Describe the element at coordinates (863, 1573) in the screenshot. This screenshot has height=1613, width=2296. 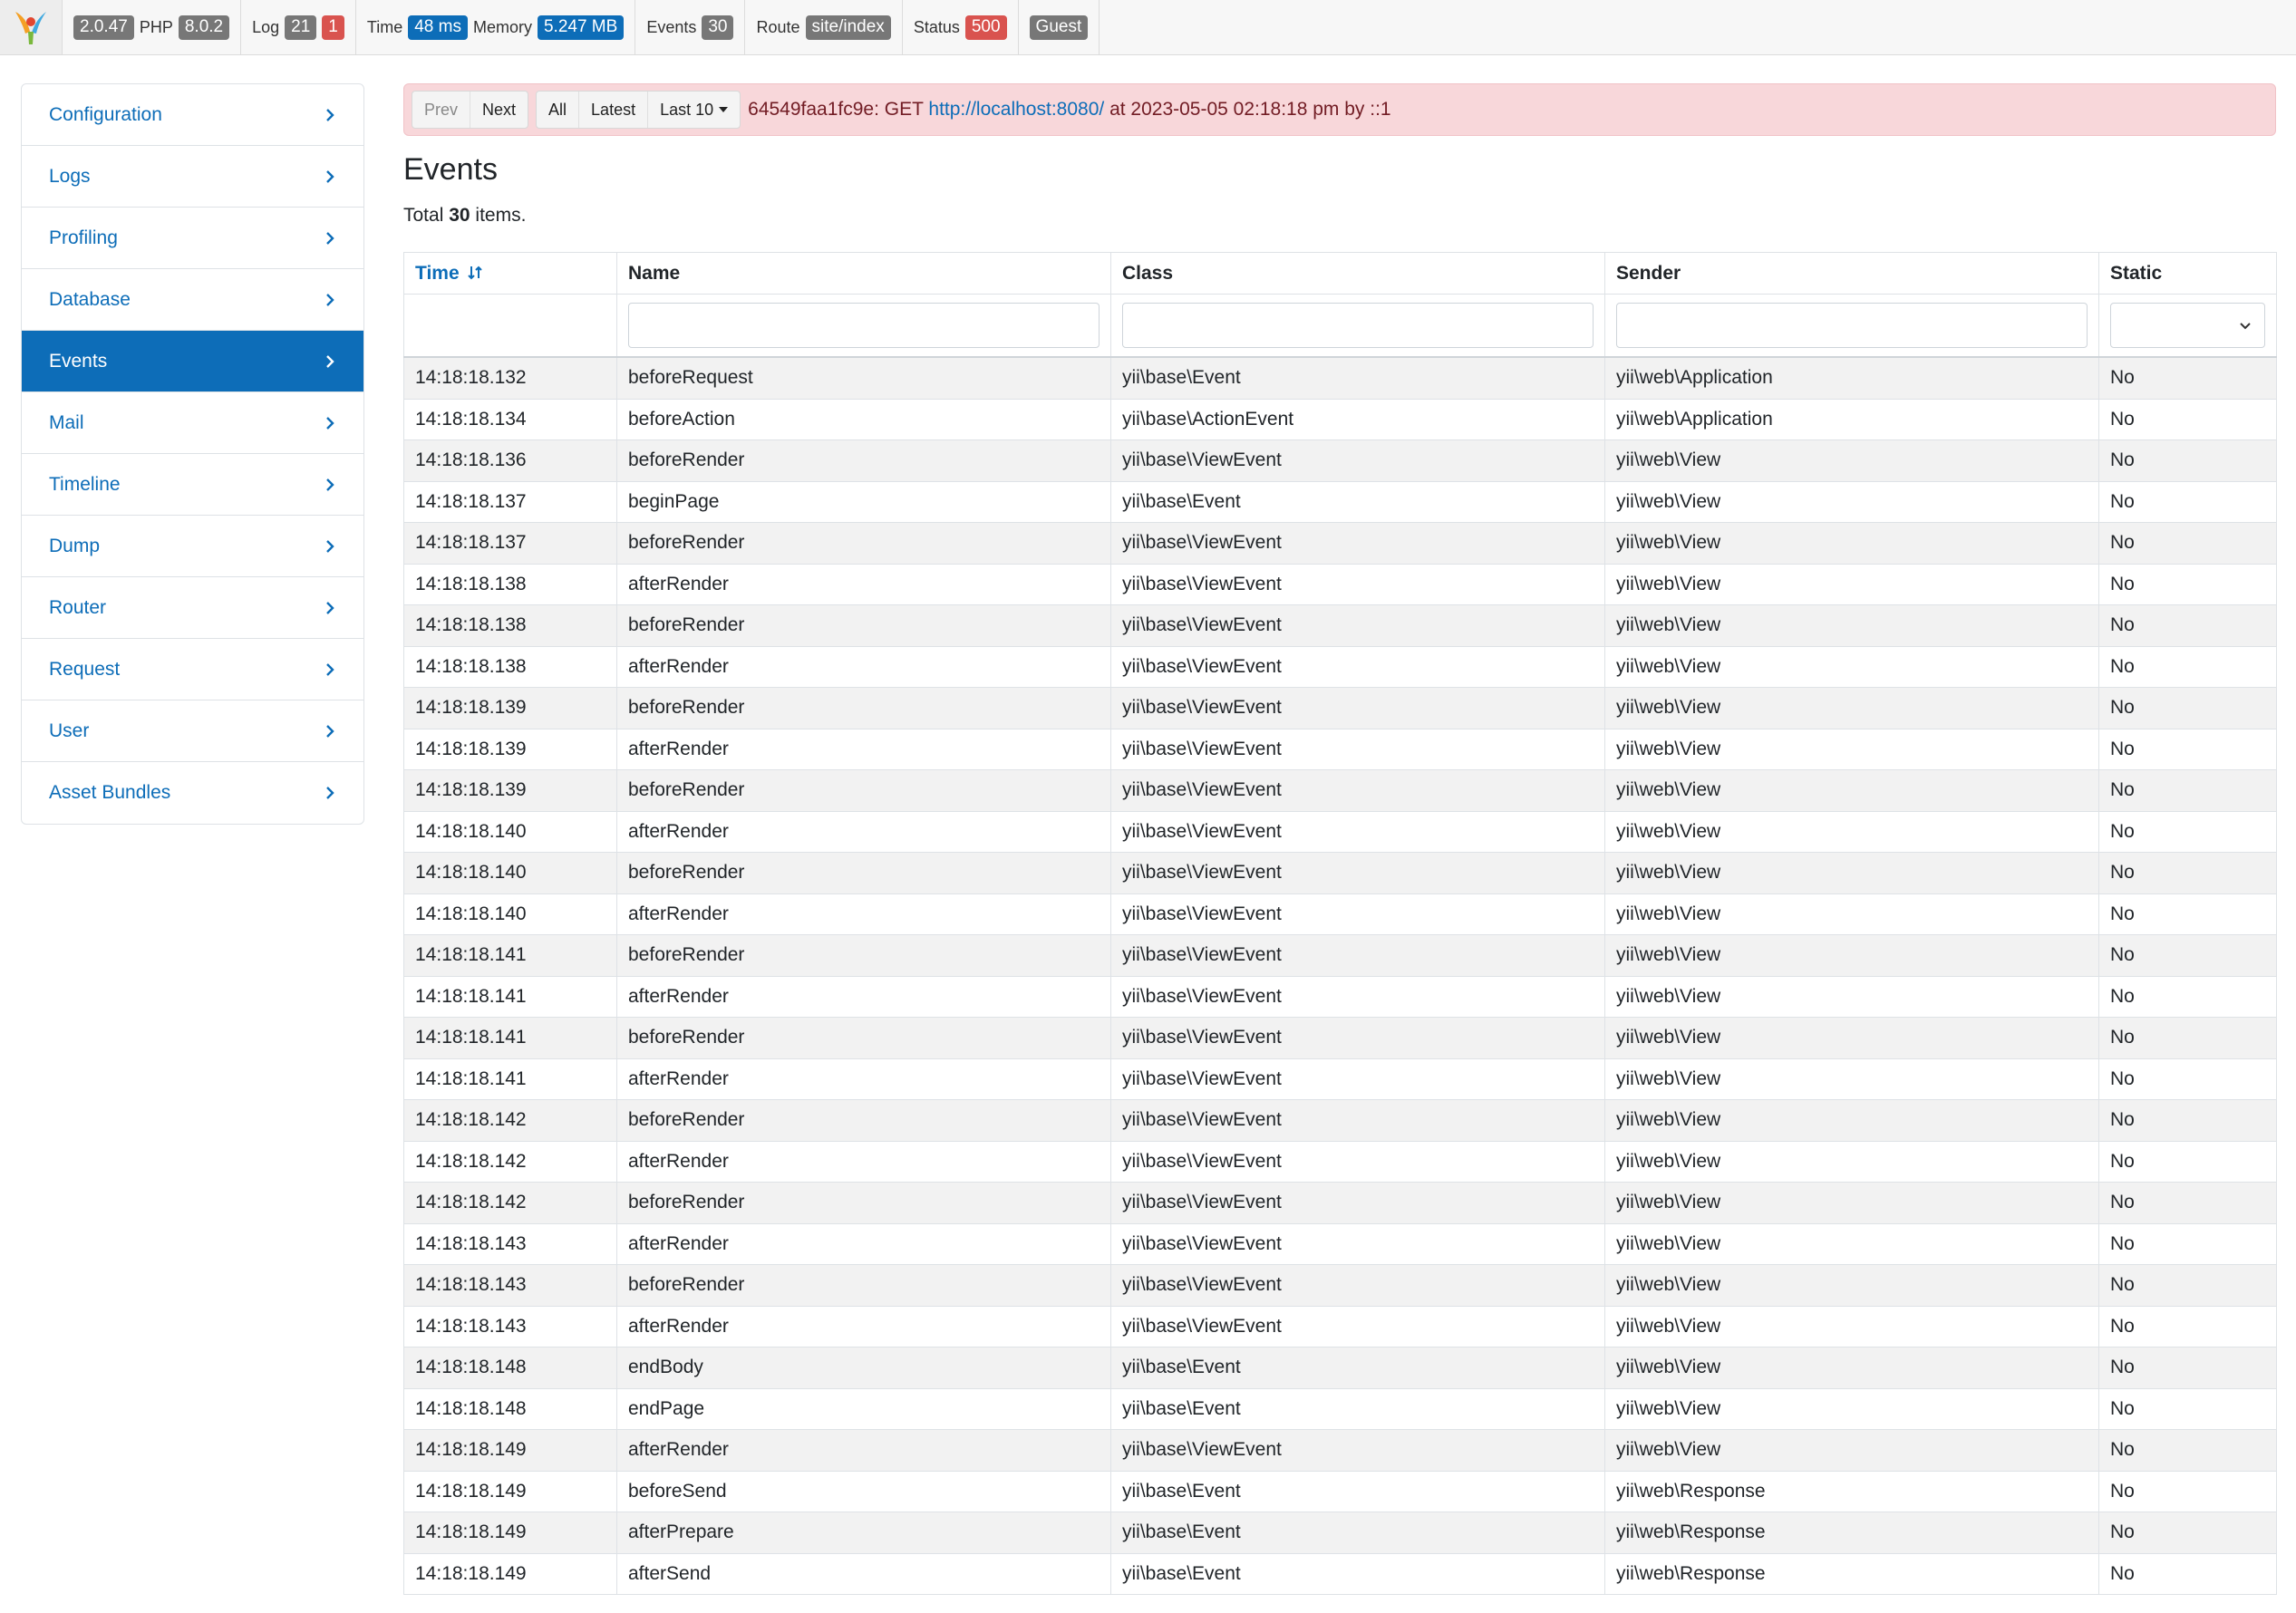
I see `cell-name: afterSend` at that location.